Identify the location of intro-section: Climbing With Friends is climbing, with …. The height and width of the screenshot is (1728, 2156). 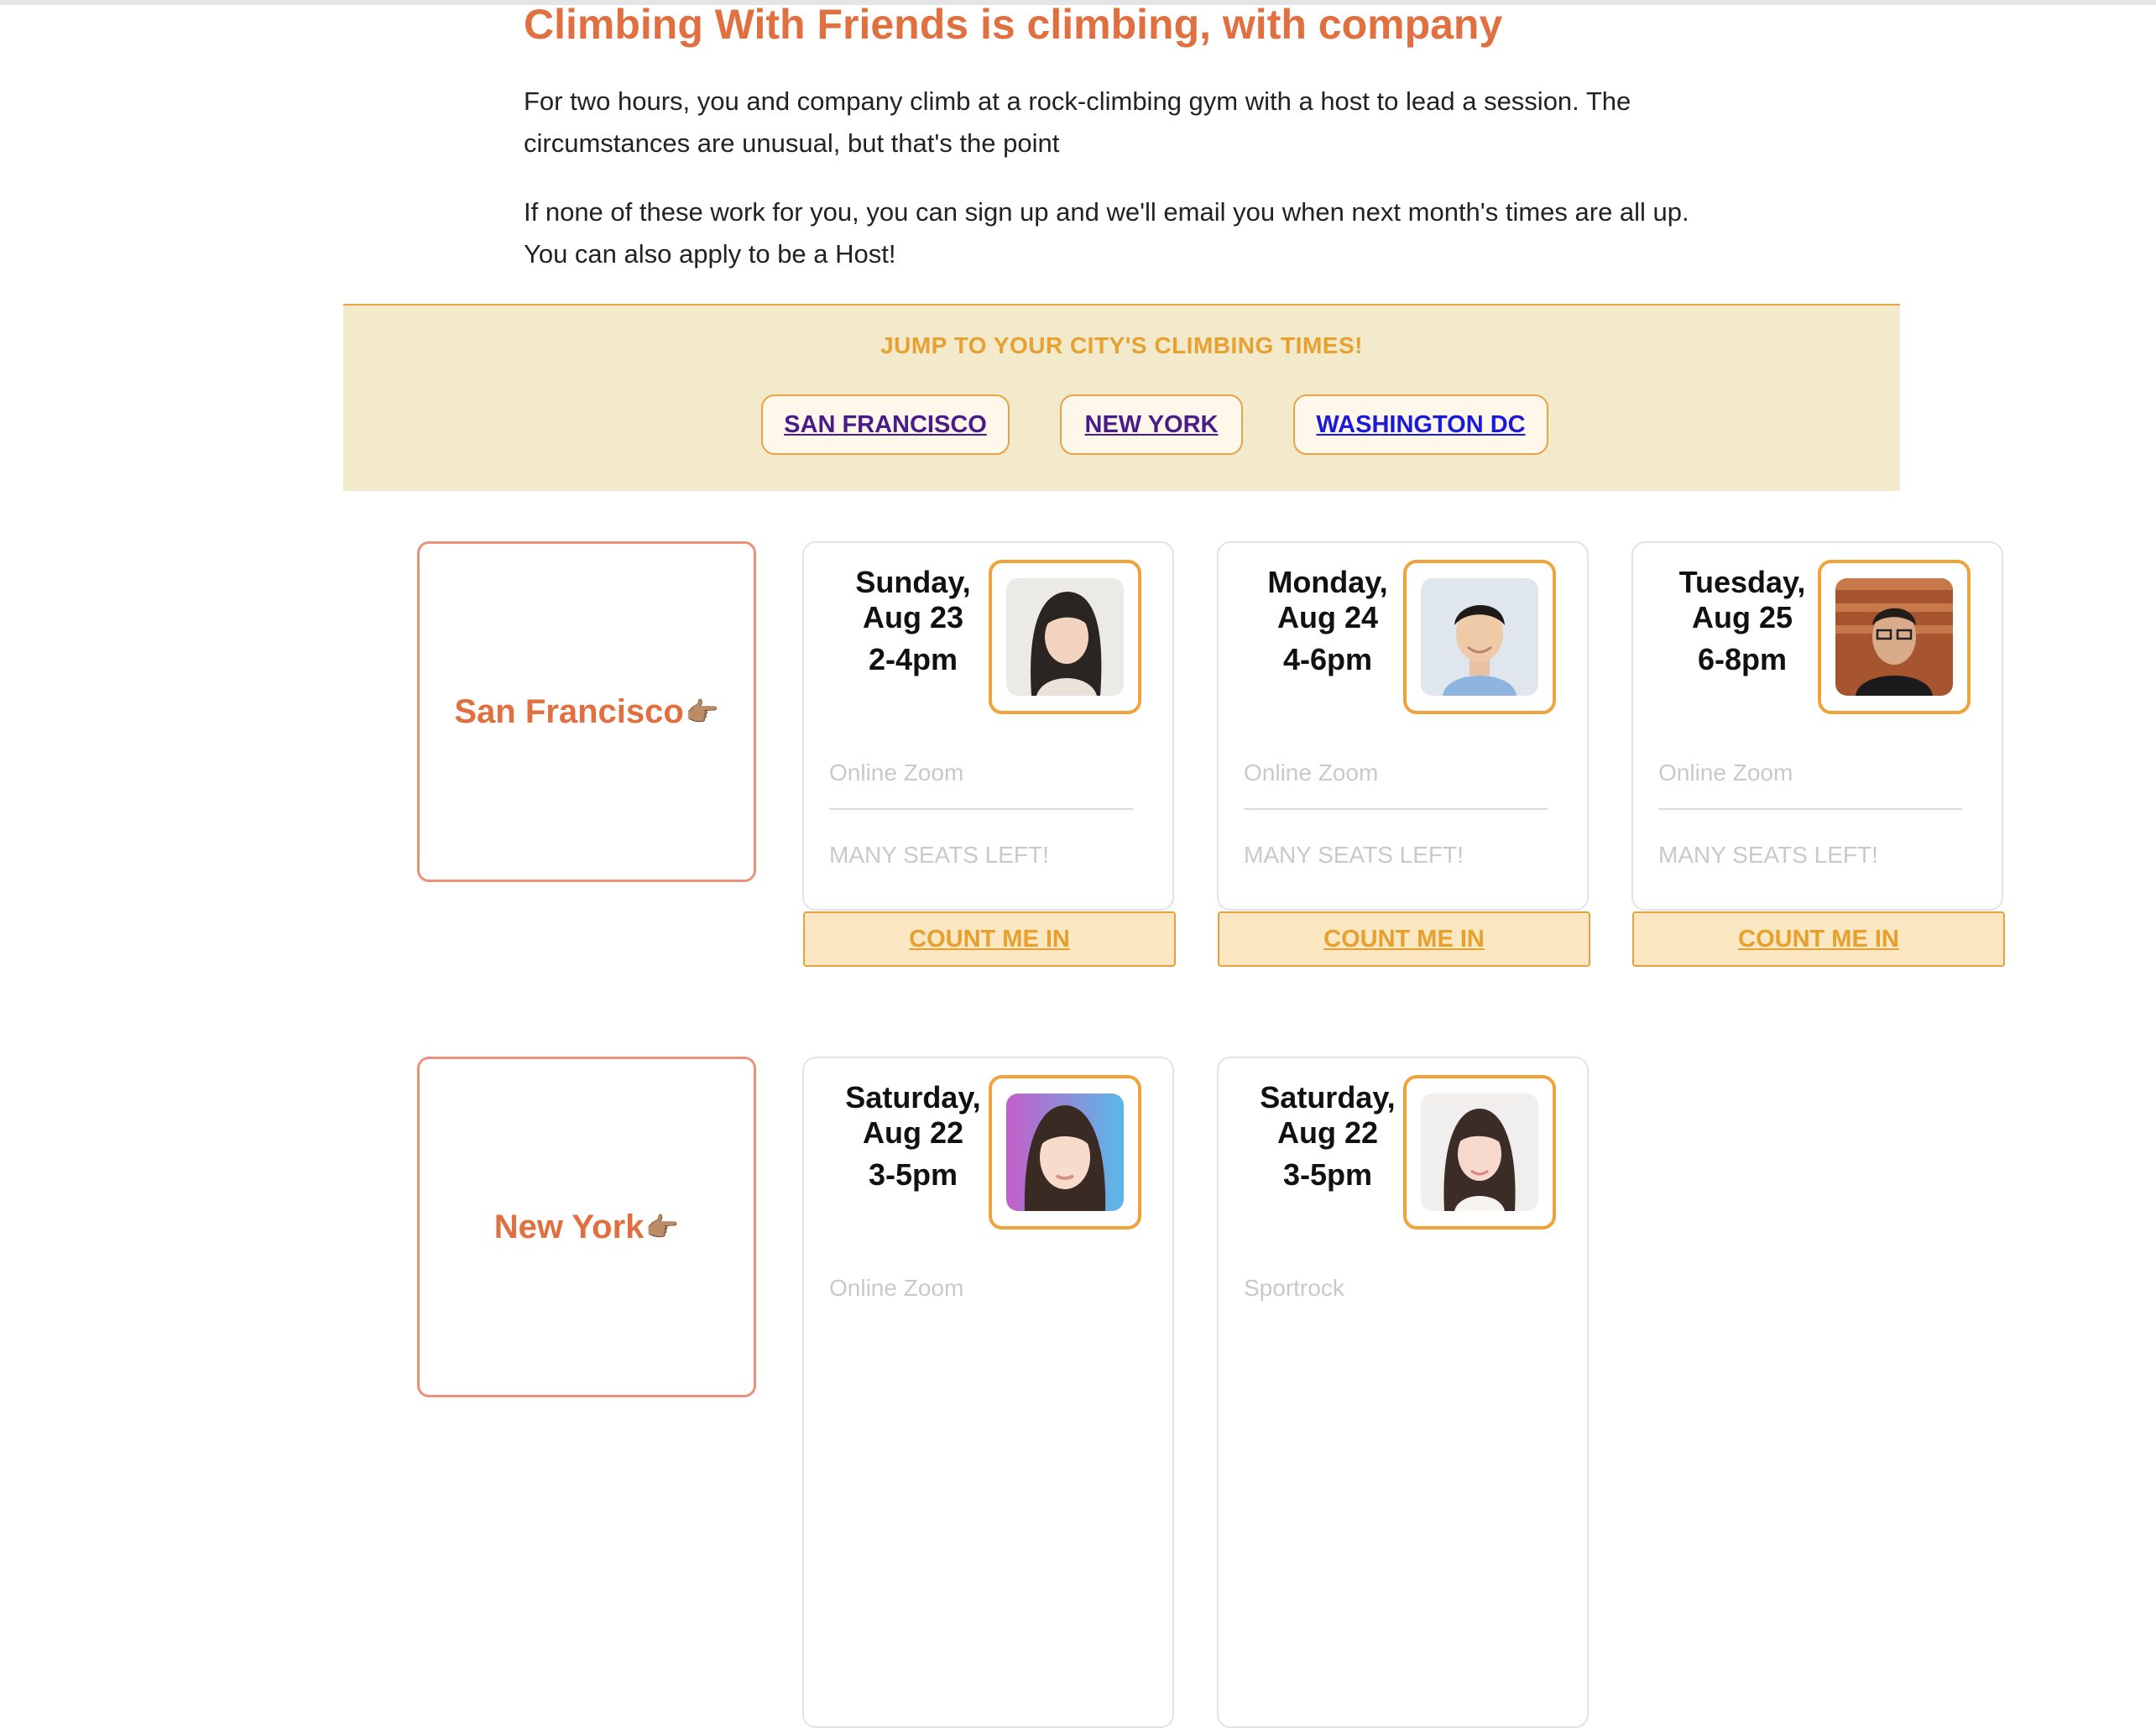
(1119, 134).